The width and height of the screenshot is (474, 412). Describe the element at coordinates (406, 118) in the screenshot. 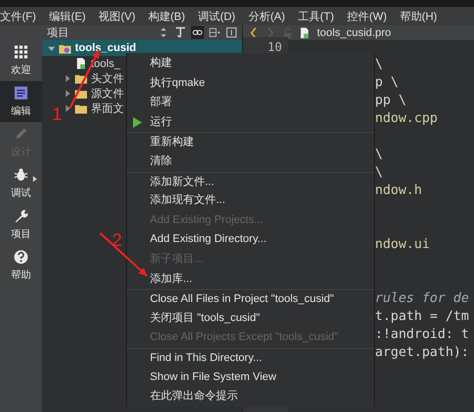

I see `code-text: ndow.cpp` at that location.